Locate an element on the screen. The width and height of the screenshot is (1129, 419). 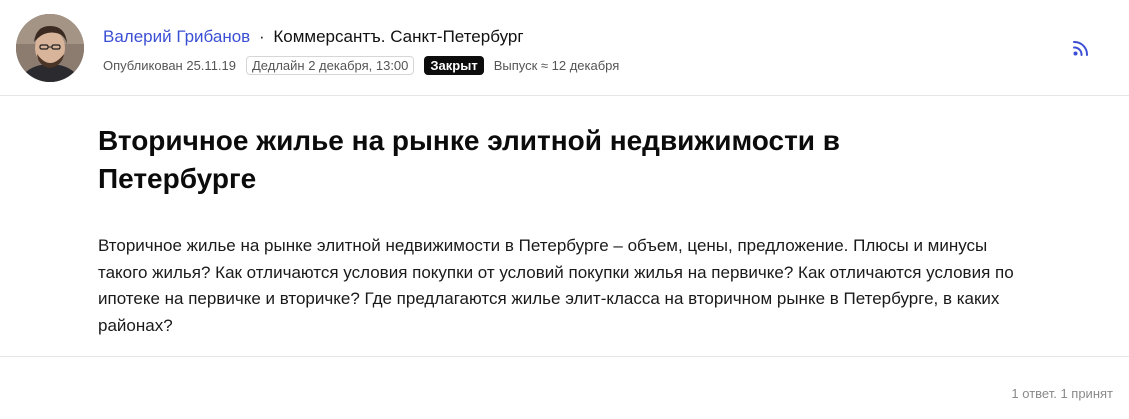
deadline-tag: Дедлайн 2 декабря, 13:00 is located at coordinates (330, 65).